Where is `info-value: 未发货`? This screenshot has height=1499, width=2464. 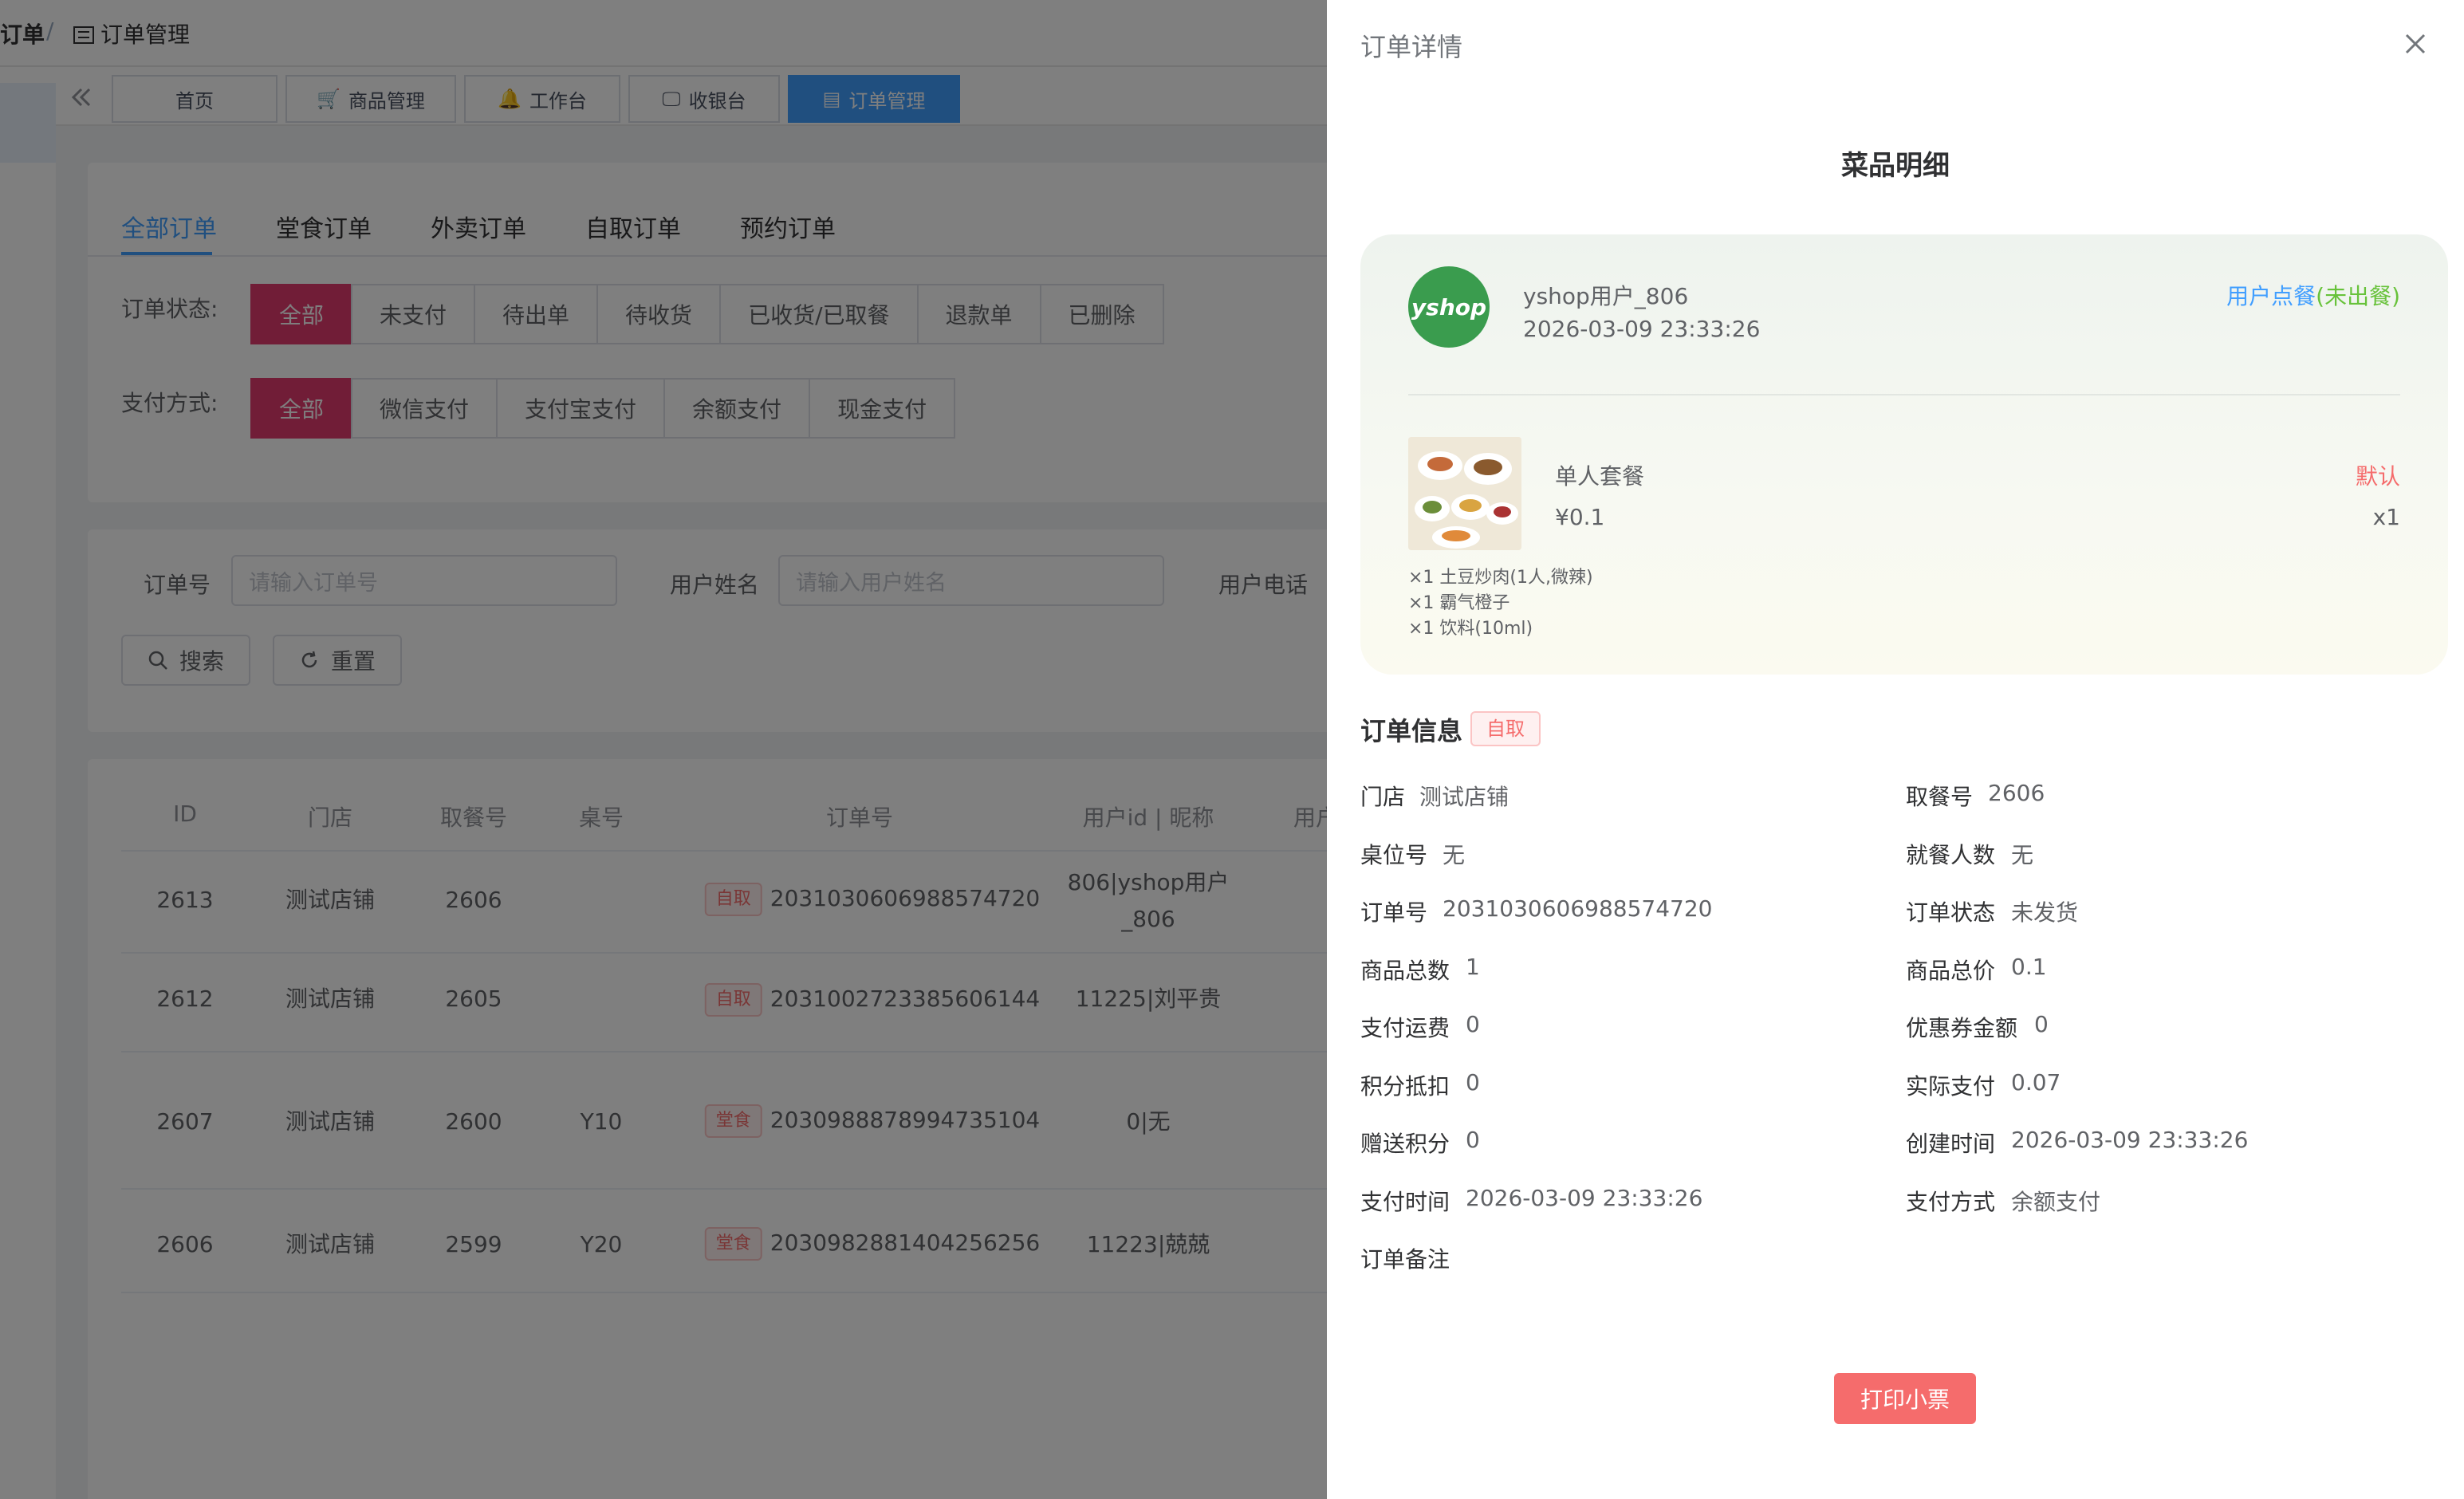
info-value: 未发货 is located at coordinates (2045, 912).